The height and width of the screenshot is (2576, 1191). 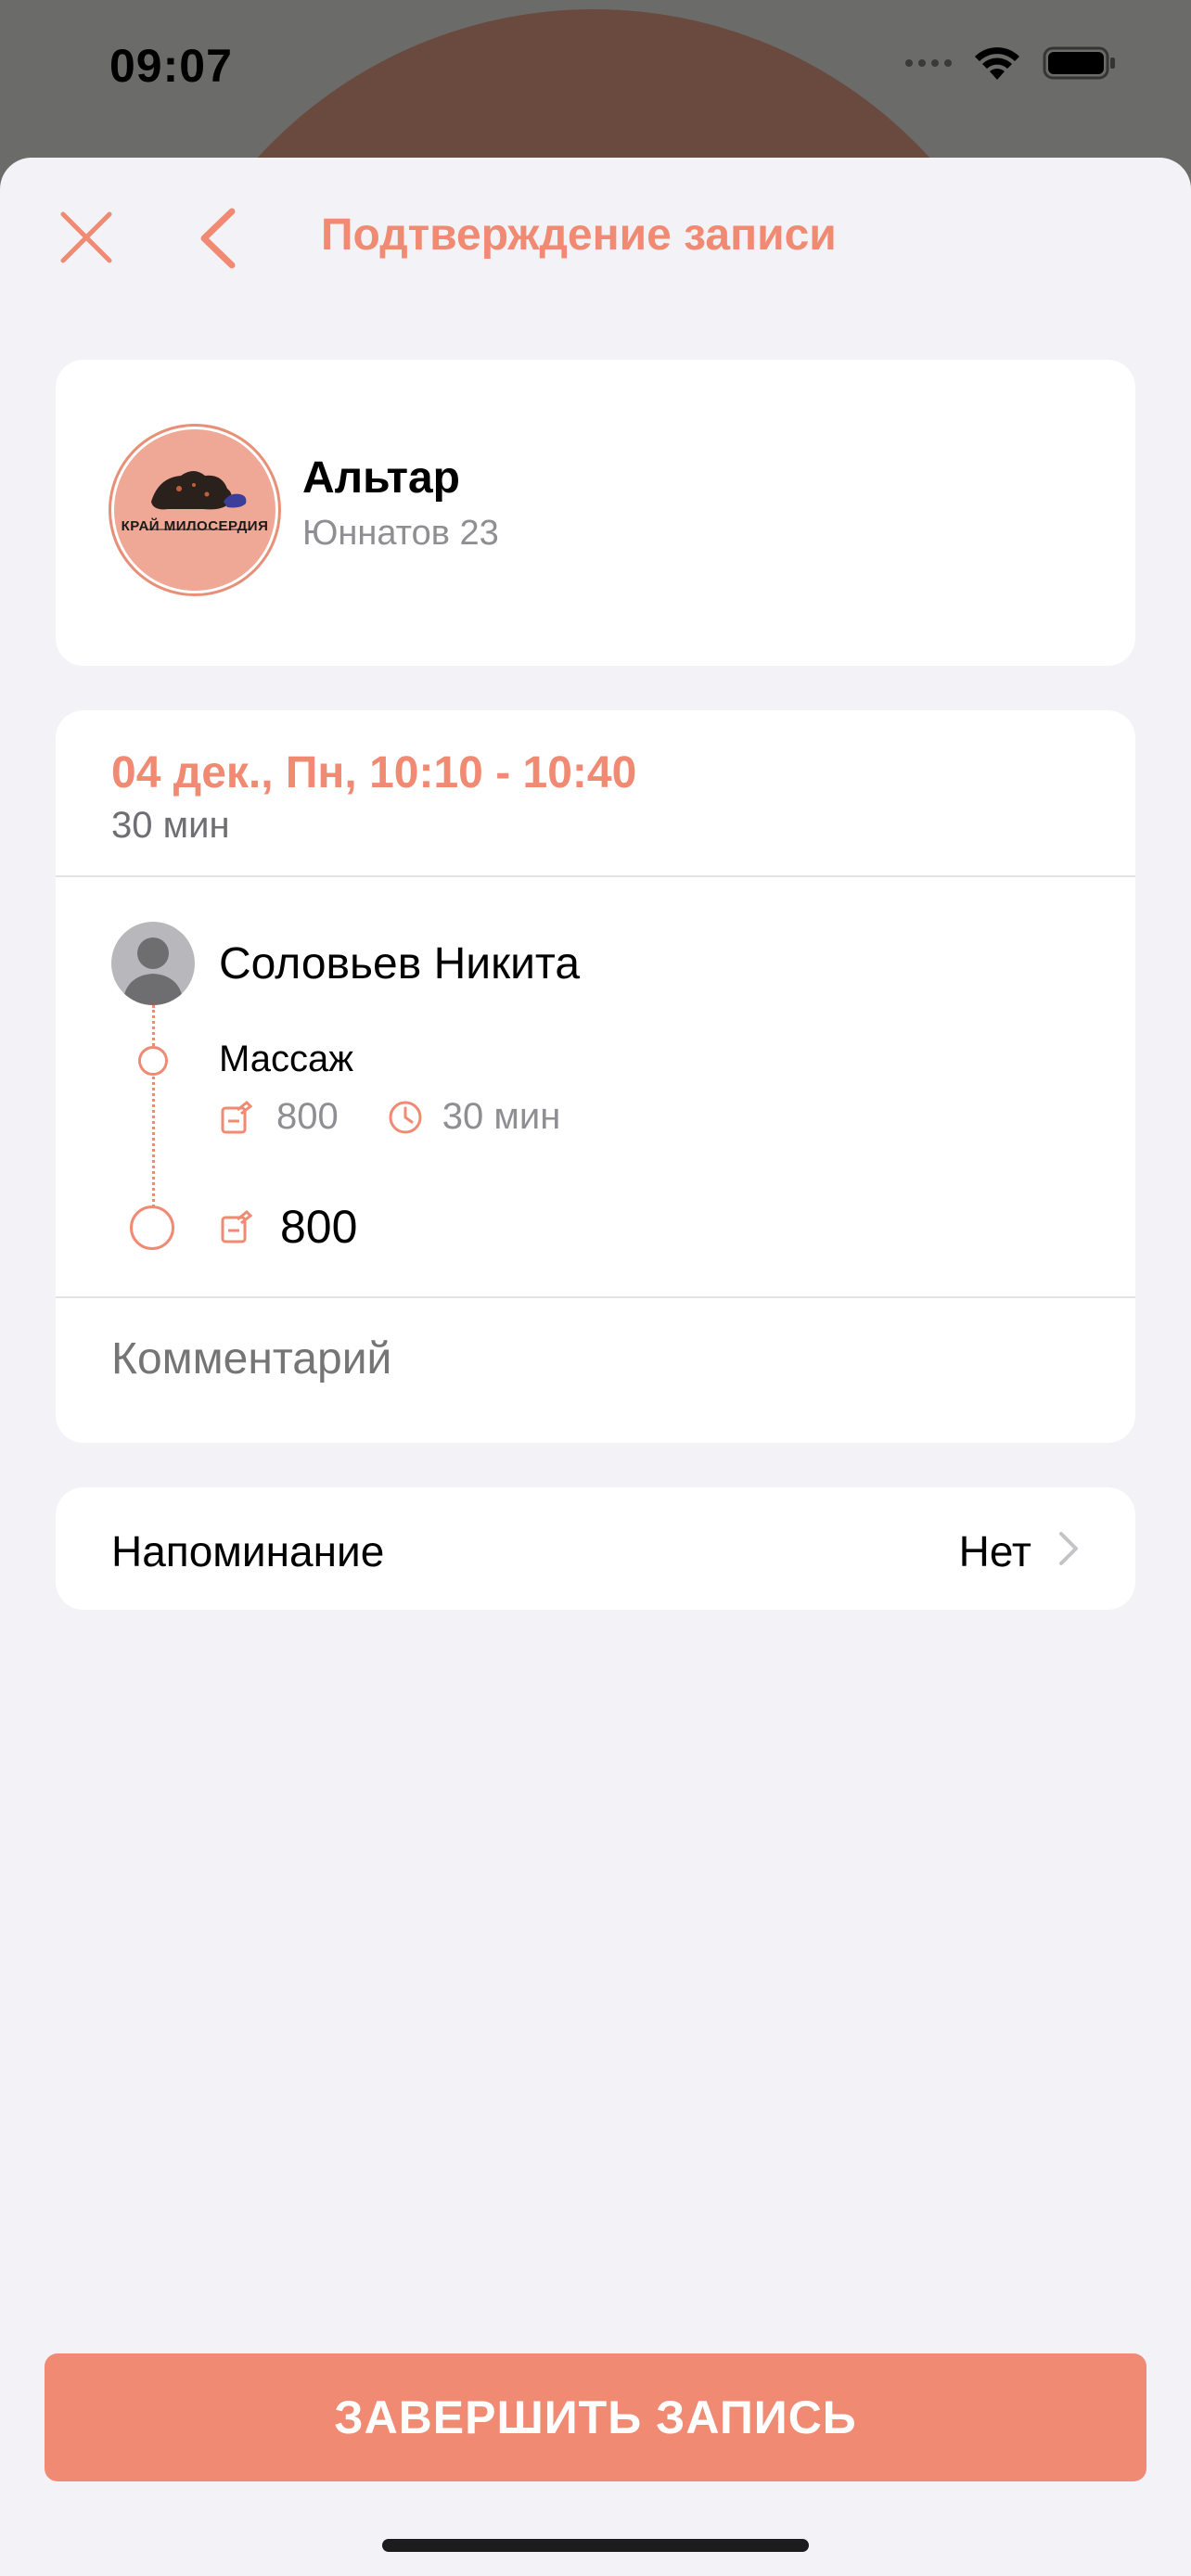 What do you see at coordinates (1068, 1548) in the screenshot?
I see `chevron-right-icon` at bounding box center [1068, 1548].